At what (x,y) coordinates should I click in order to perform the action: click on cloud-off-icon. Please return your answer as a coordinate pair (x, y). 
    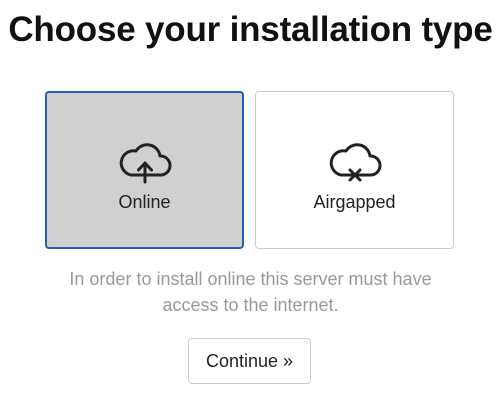
    Looking at the image, I should click on (355, 161).